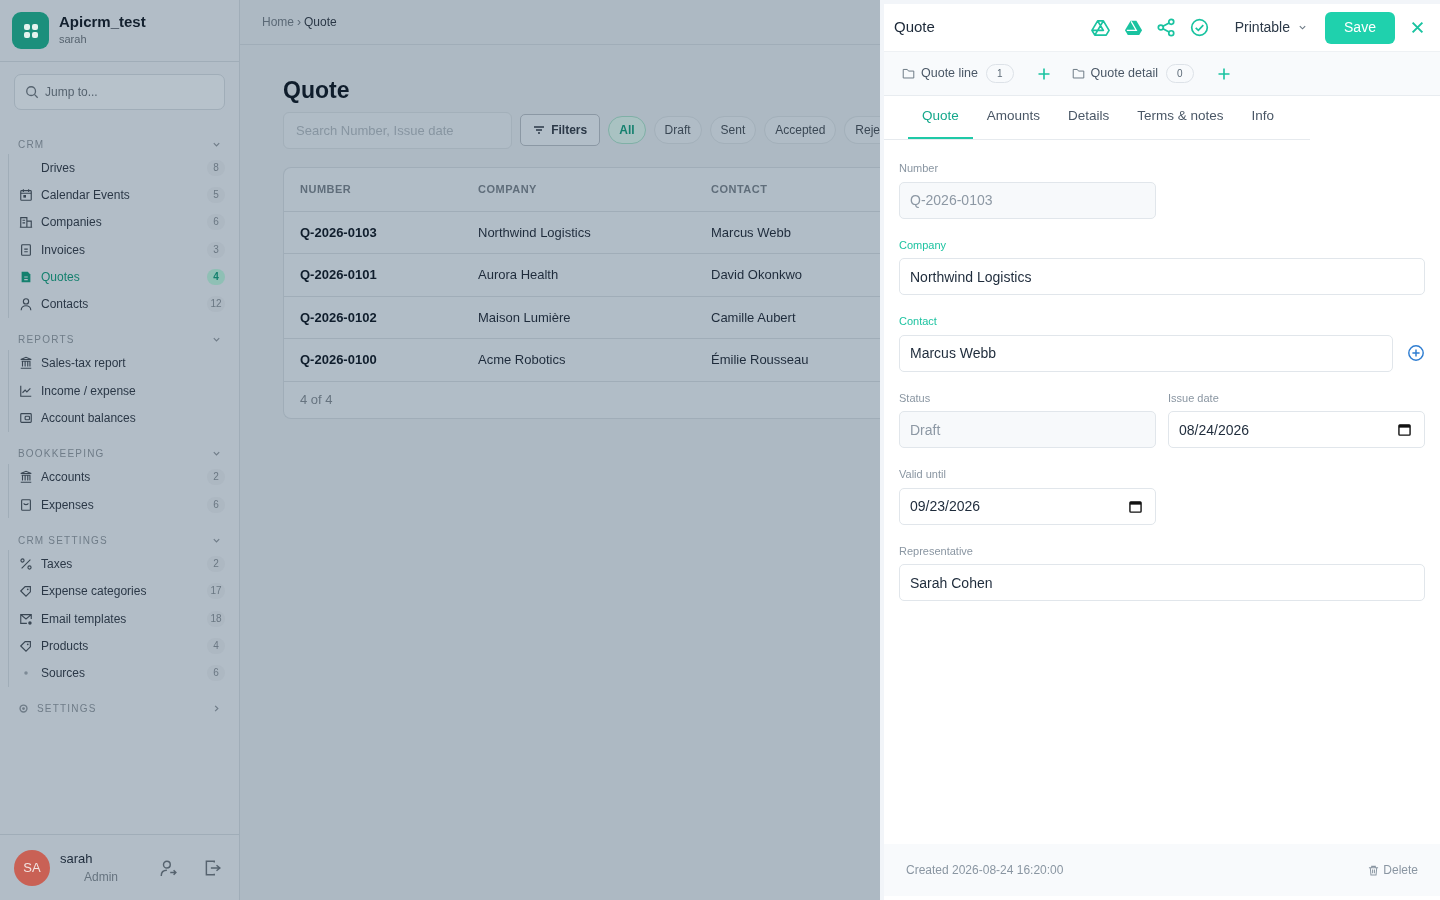  Describe the element at coordinates (101, 878) in the screenshot. I see `user-role: Admin` at that location.